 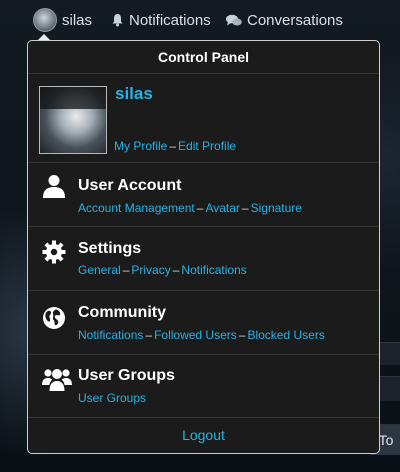 What do you see at coordinates (213, 270) in the screenshot?
I see `notifications-settings-link: Notifications` at bounding box center [213, 270].